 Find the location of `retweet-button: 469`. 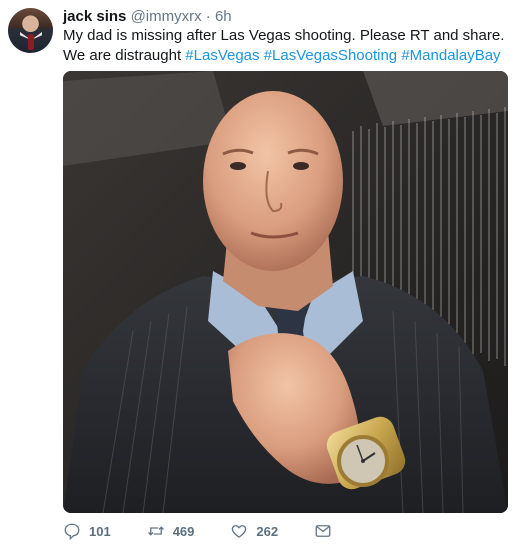

retweet-button: 469 is located at coordinates (171, 531).